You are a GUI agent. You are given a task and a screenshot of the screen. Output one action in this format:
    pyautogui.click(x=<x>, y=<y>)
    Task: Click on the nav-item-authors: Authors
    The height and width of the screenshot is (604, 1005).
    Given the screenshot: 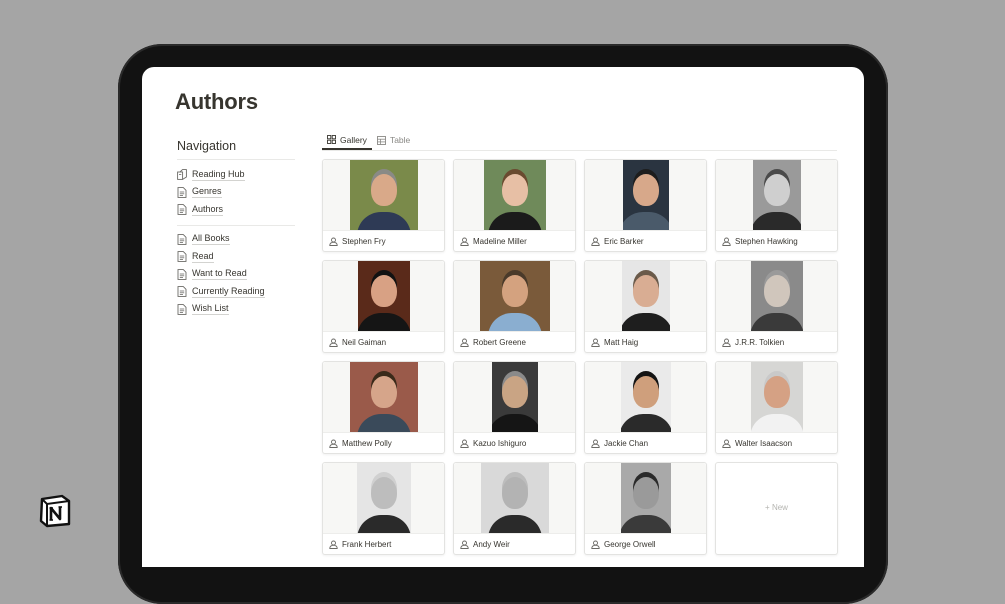 What is the action you would take?
    pyautogui.click(x=236, y=210)
    